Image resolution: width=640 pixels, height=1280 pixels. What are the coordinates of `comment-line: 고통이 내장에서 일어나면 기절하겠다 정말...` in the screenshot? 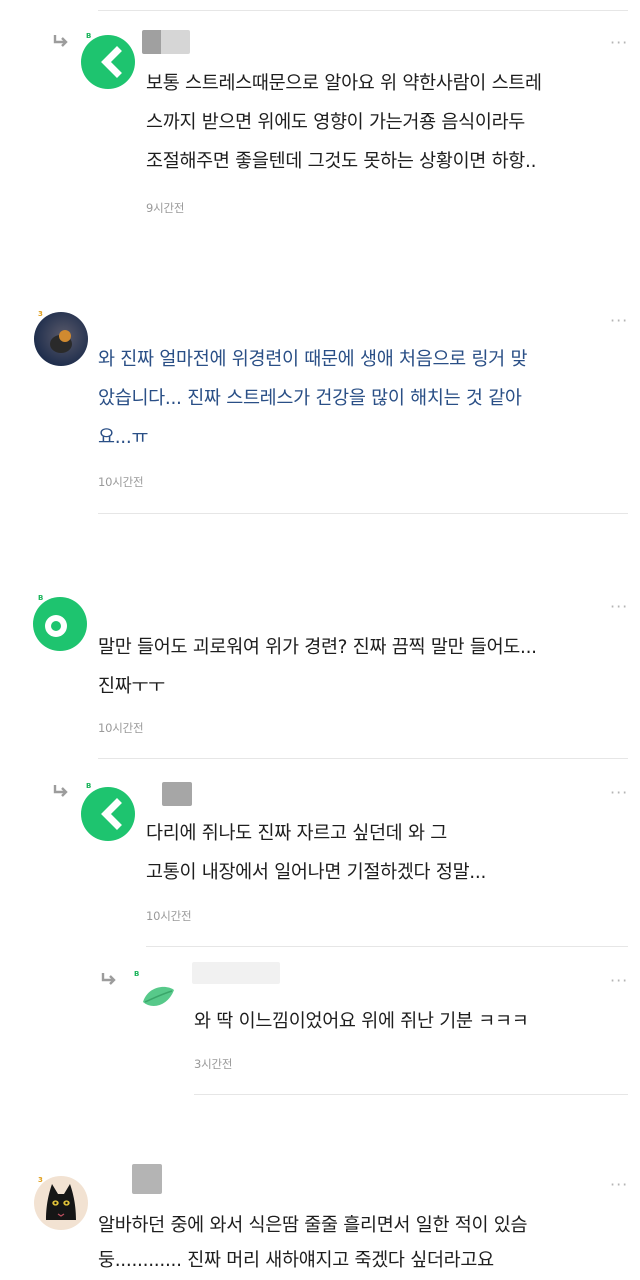 It's located at (316, 872).